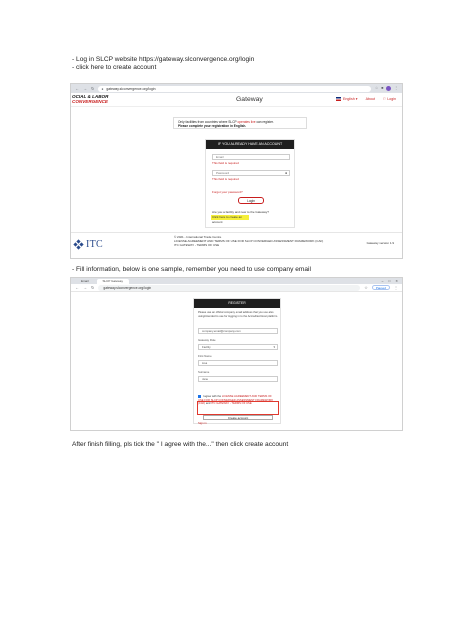 Image resolution: width=474 pixels, height=632 pixels. I want to click on minimize-icon: –, so click(383, 281).